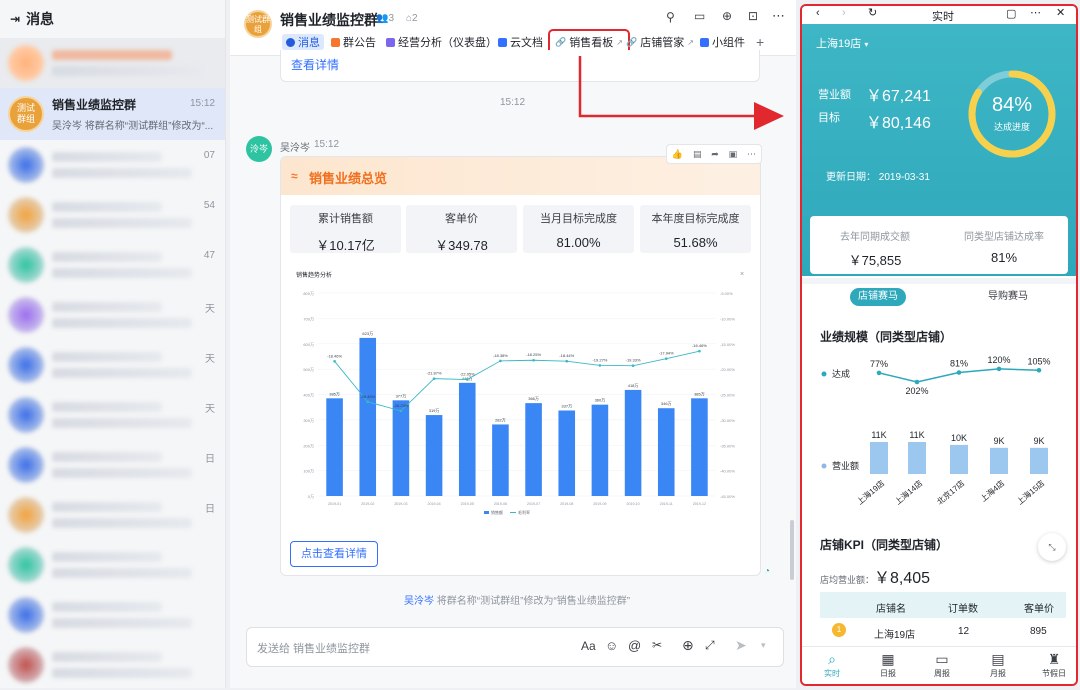  What do you see at coordinates (681, 93) in the screenshot?
I see `annotation-arrow` at bounding box center [681, 93].